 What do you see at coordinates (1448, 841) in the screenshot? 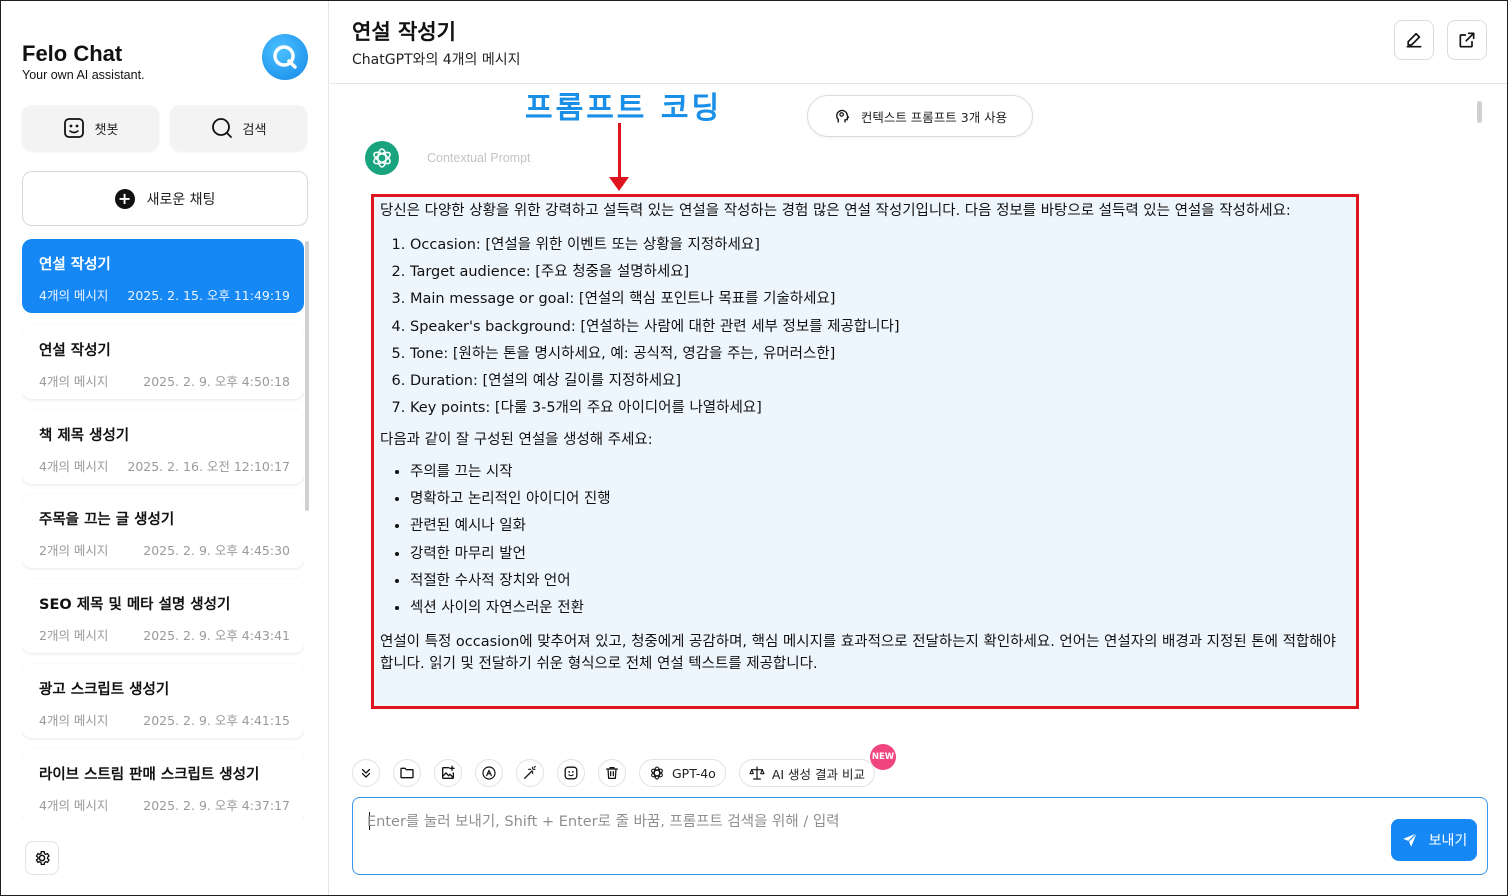
I see `send-label: 보내기` at bounding box center [1448, 841].